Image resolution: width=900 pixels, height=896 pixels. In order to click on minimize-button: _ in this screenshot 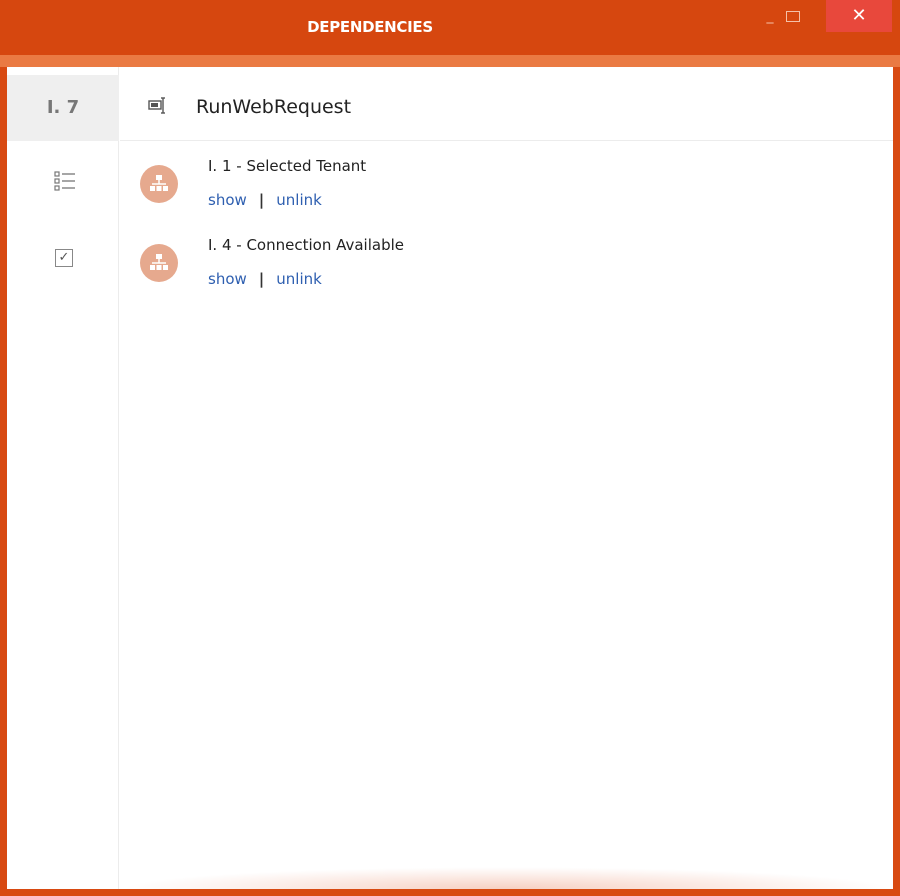, I will do `click(770, 18)`.